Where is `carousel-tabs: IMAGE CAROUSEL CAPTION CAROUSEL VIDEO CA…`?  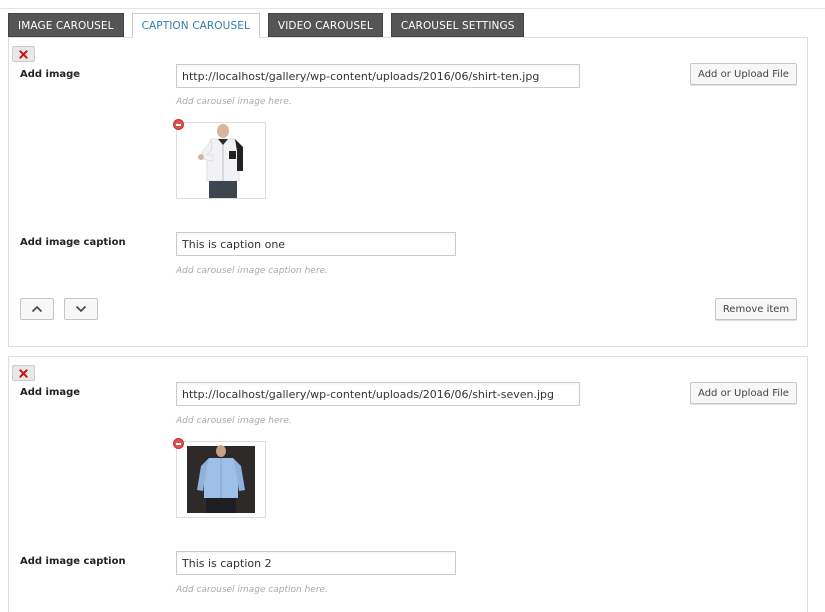 carousel-tabs: IMAGE CAROUSEL CAPTION CAROUSEL VIDEO CA… is located at coordinates (270, 25).